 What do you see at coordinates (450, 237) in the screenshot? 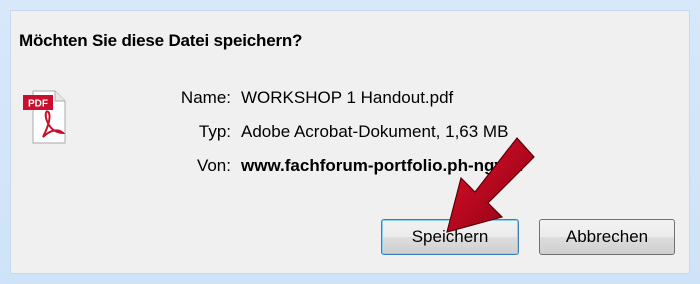
I see `save-button: Speichern` at bounding box center [450, 237].